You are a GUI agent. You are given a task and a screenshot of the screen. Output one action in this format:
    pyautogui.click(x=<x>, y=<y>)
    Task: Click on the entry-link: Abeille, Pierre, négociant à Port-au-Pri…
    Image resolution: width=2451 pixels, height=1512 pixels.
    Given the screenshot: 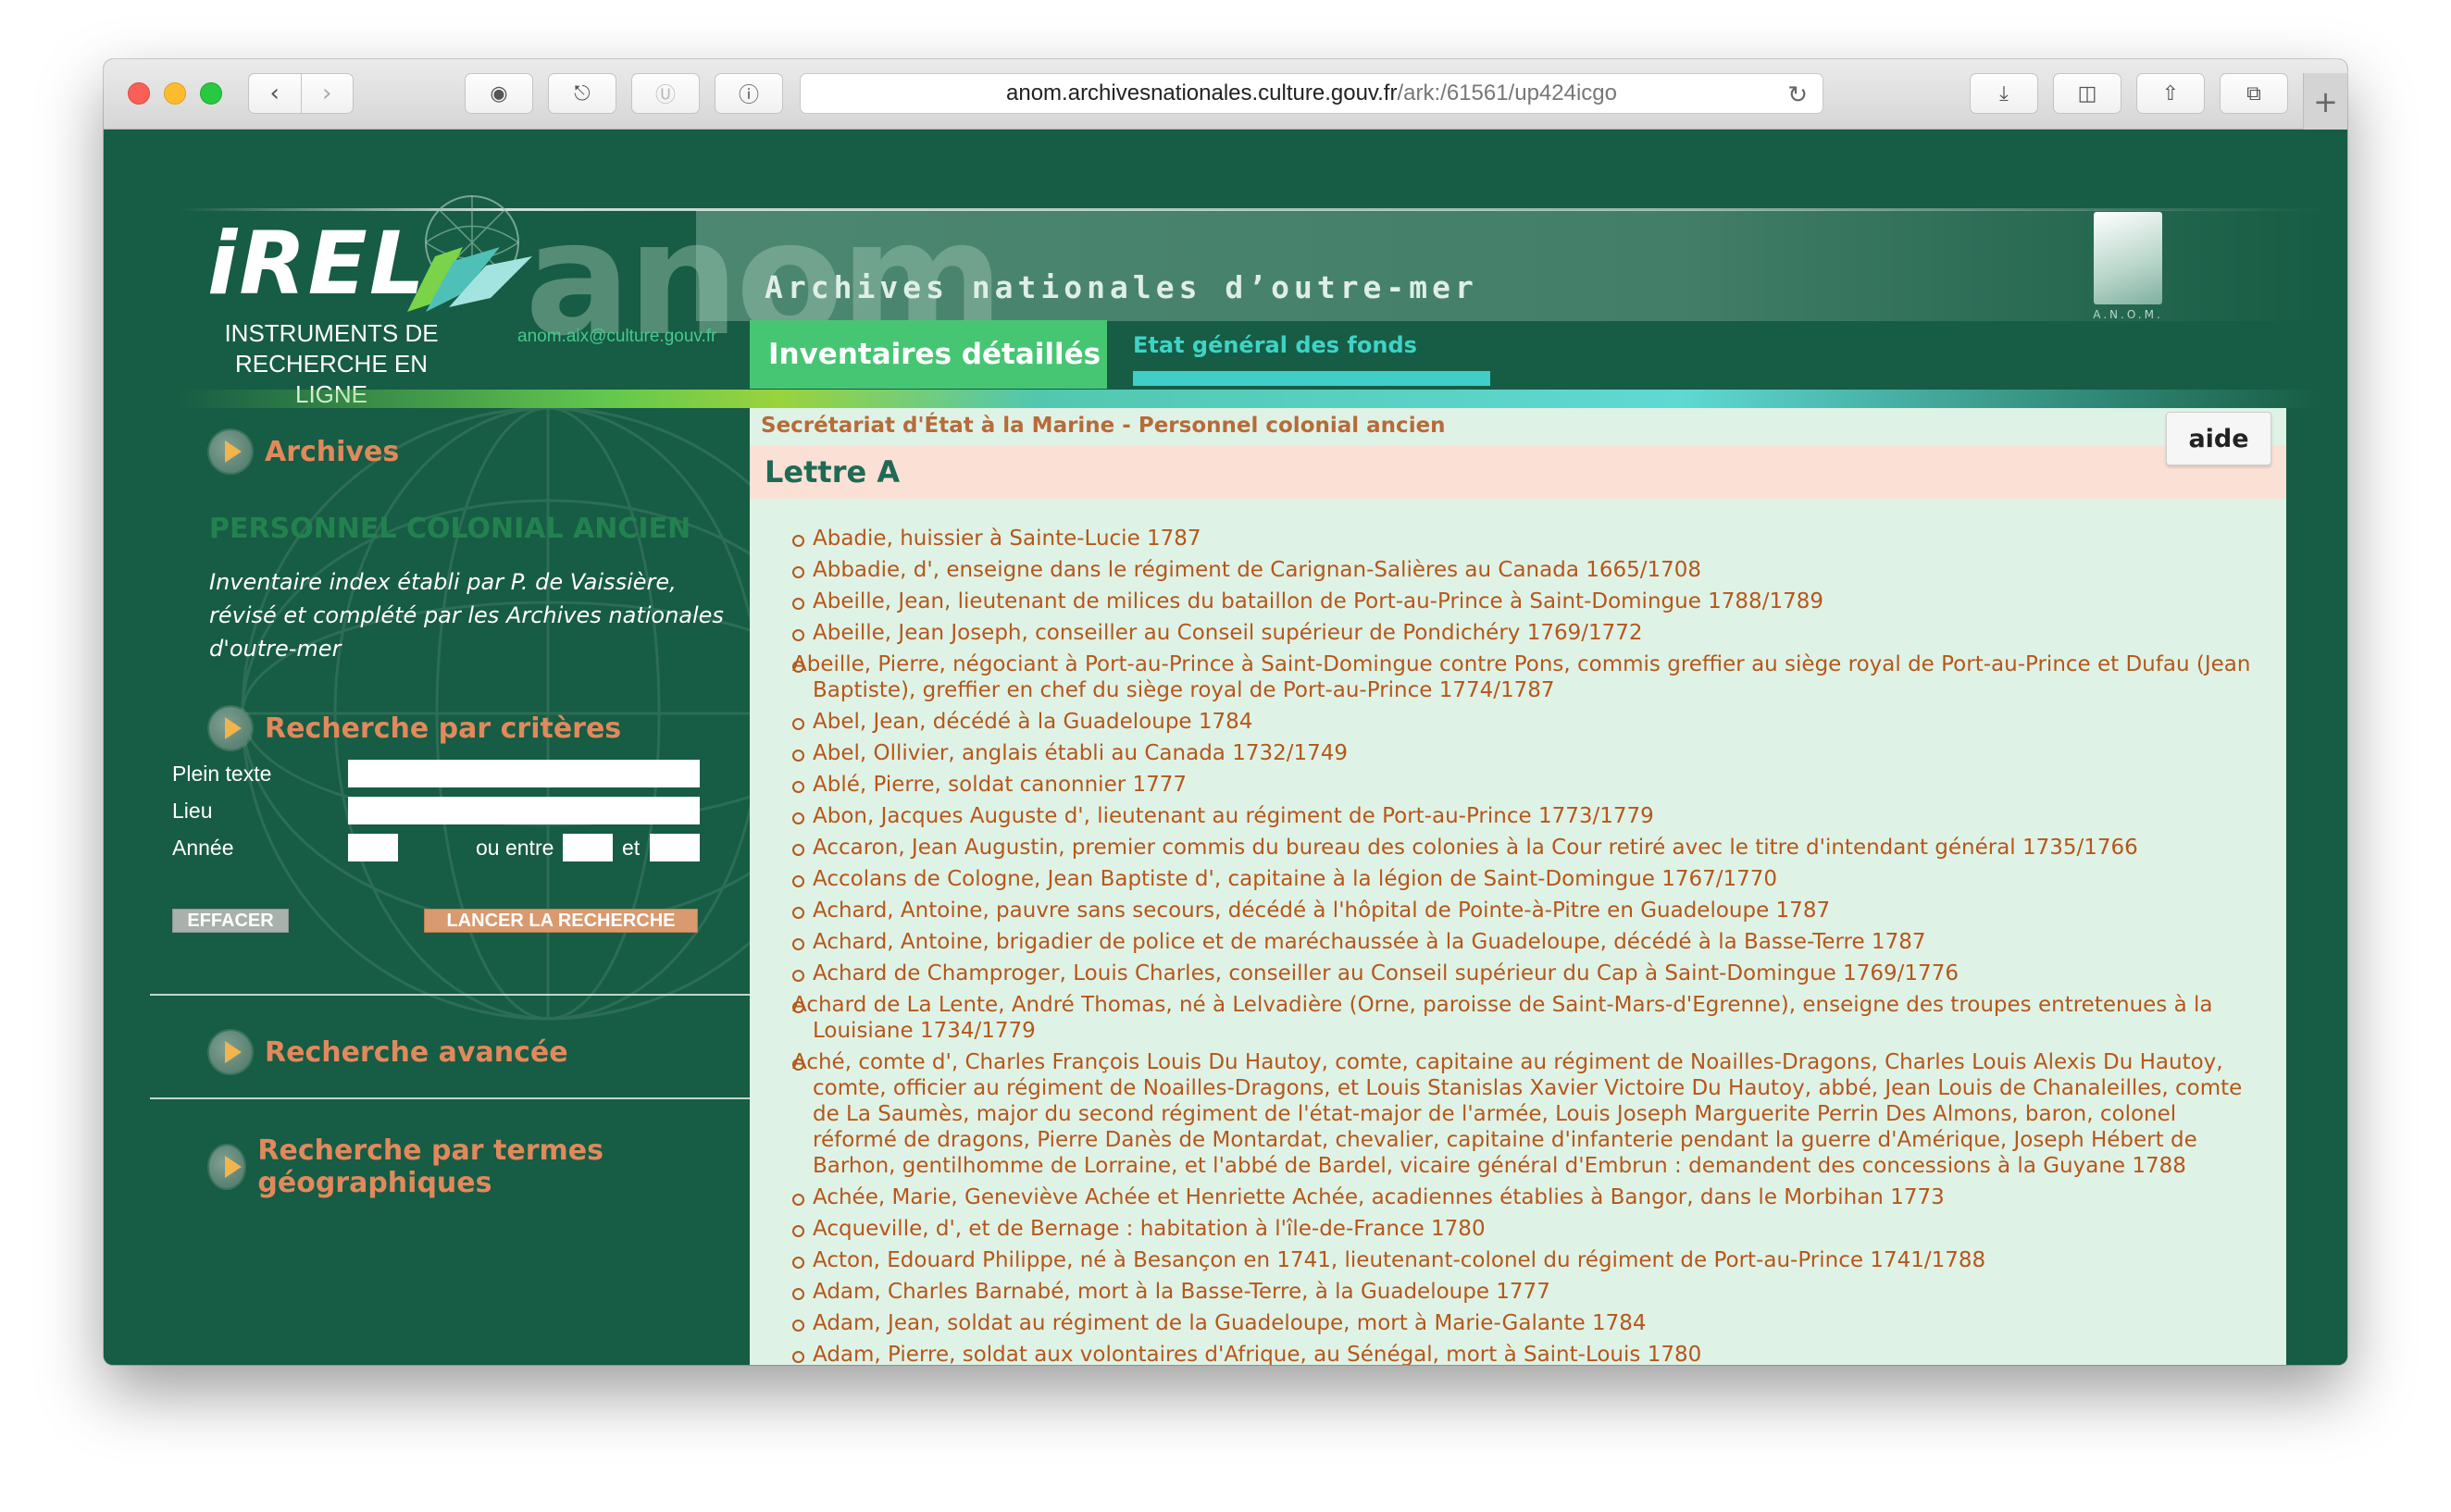 What is the action you would take?
    pyautogui.click(x=1518, y=677)
    